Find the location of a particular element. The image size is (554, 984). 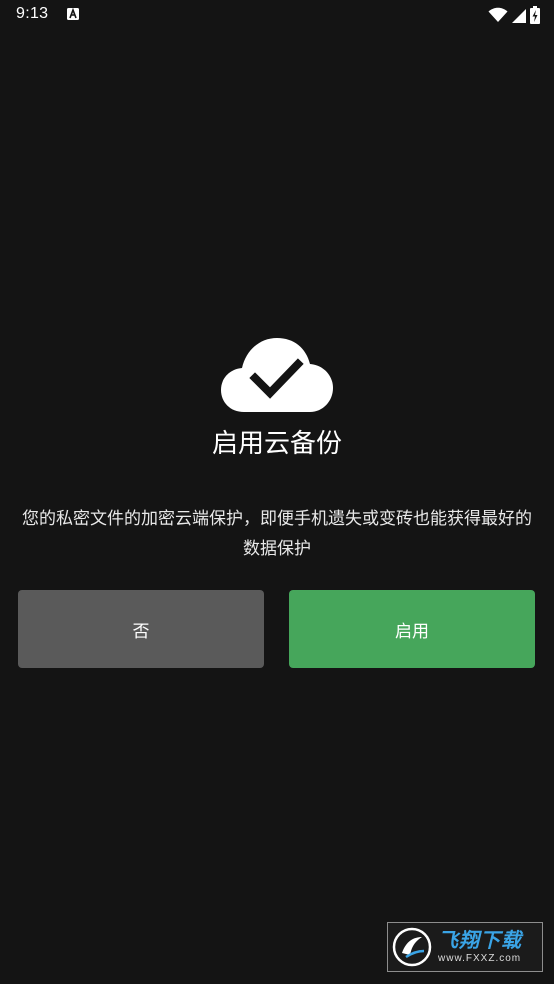

battery-charging-icon is located at coordinates (535, 15).